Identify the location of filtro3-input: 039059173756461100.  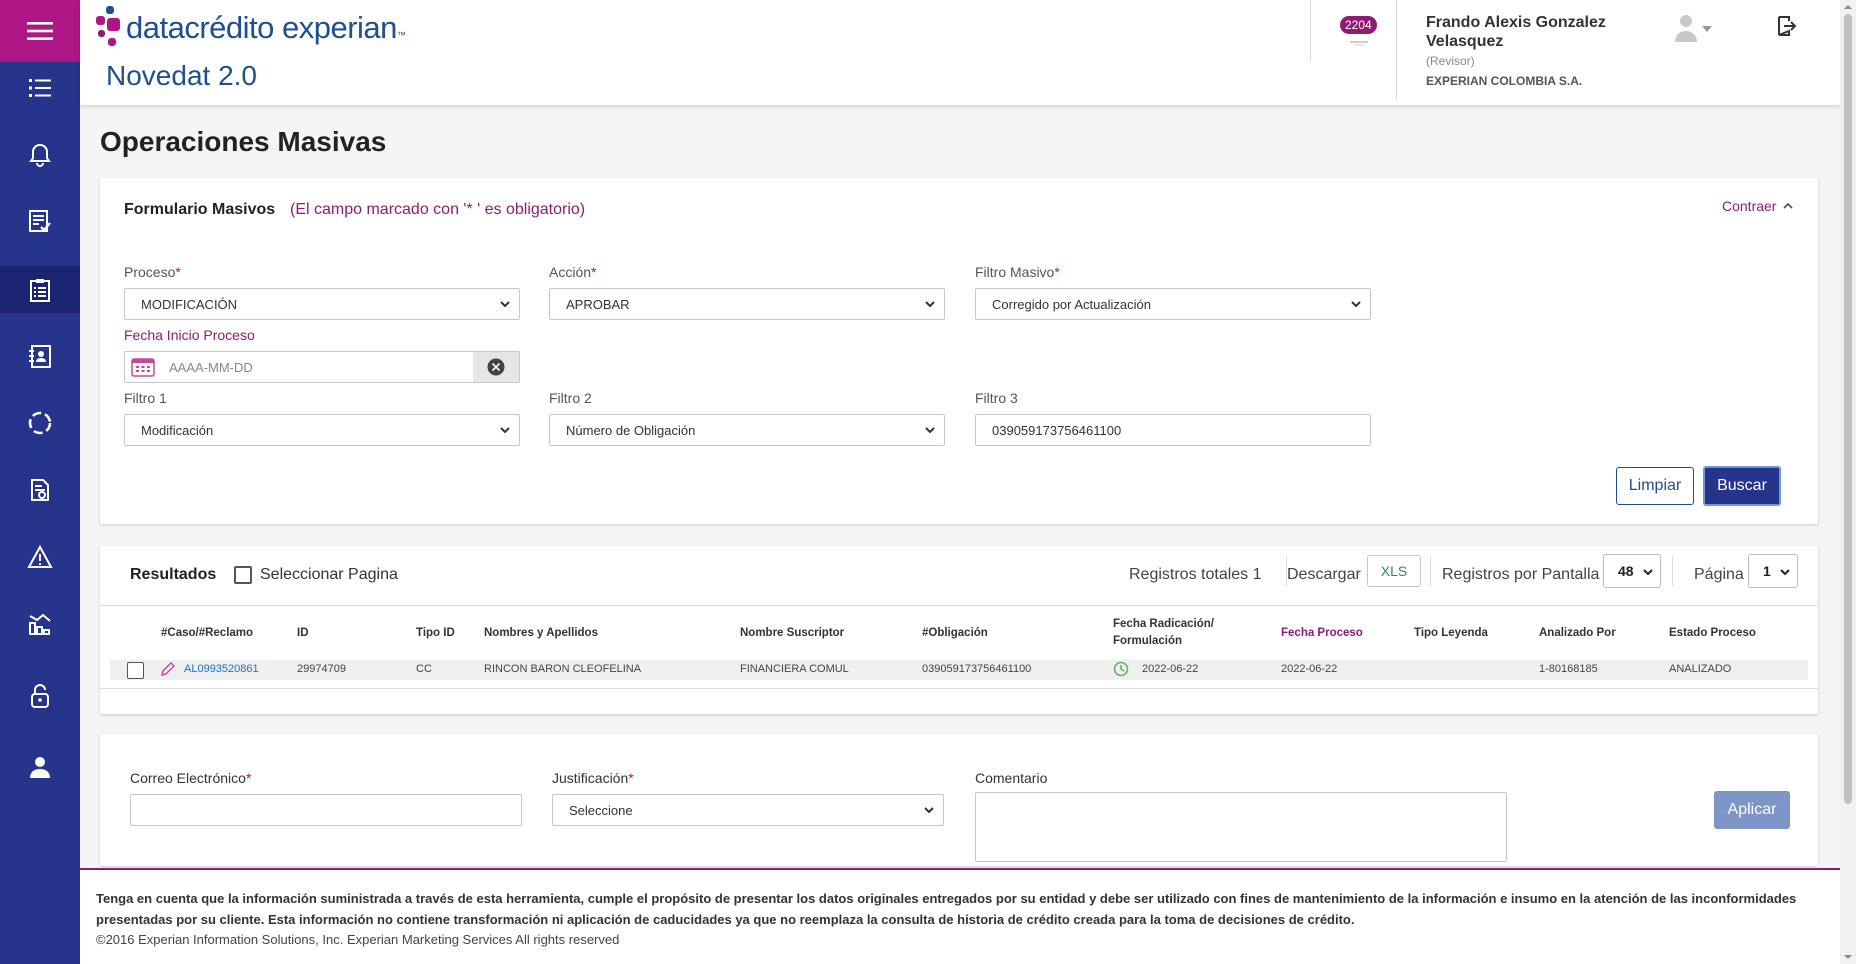
(1173, 430).